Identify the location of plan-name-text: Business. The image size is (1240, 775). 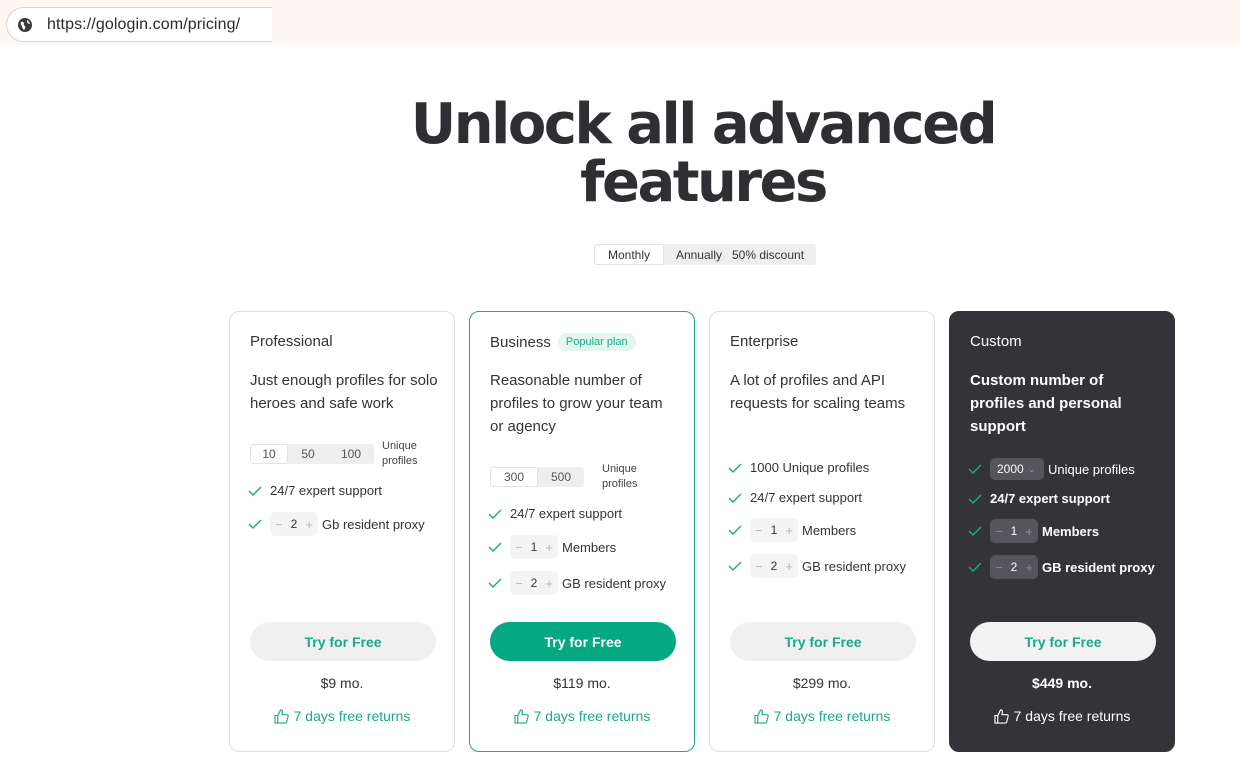
(520, 342).